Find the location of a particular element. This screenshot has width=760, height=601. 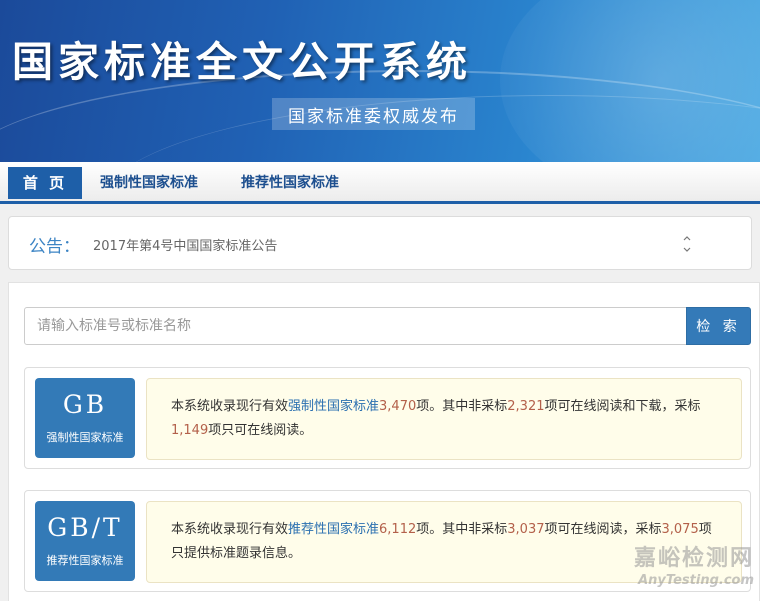

desc-total: 6,112 is located at coordinates (398, 529).